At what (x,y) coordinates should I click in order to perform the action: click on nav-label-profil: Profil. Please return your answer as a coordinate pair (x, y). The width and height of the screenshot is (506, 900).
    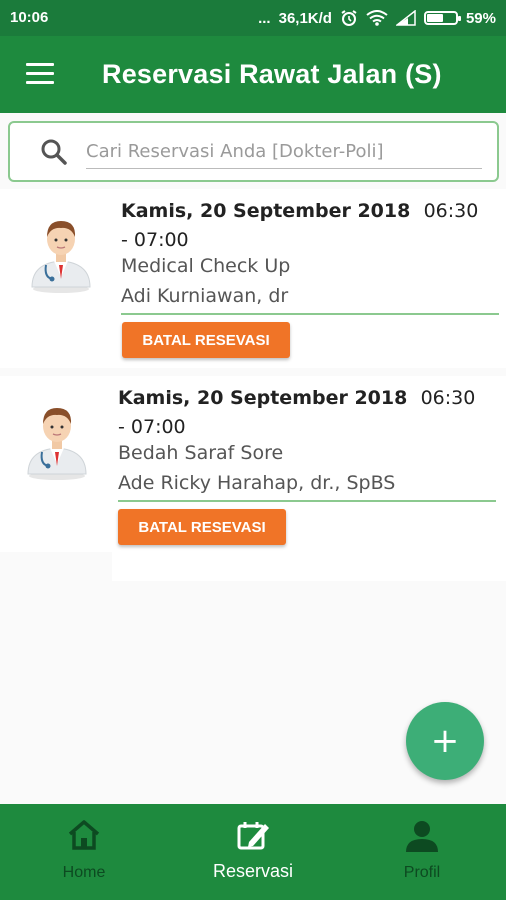
    Looking at the image, I should click on (422, 872).